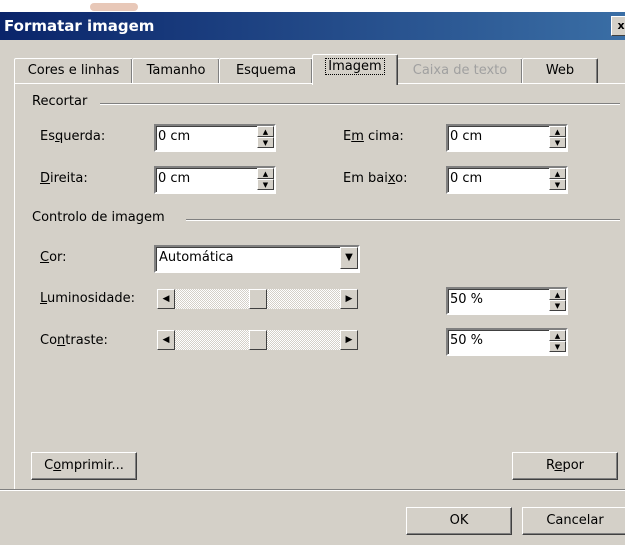 The image size is (625, 545). I want to click on contrast-slider: ◀ ▶, so click(257, 340).